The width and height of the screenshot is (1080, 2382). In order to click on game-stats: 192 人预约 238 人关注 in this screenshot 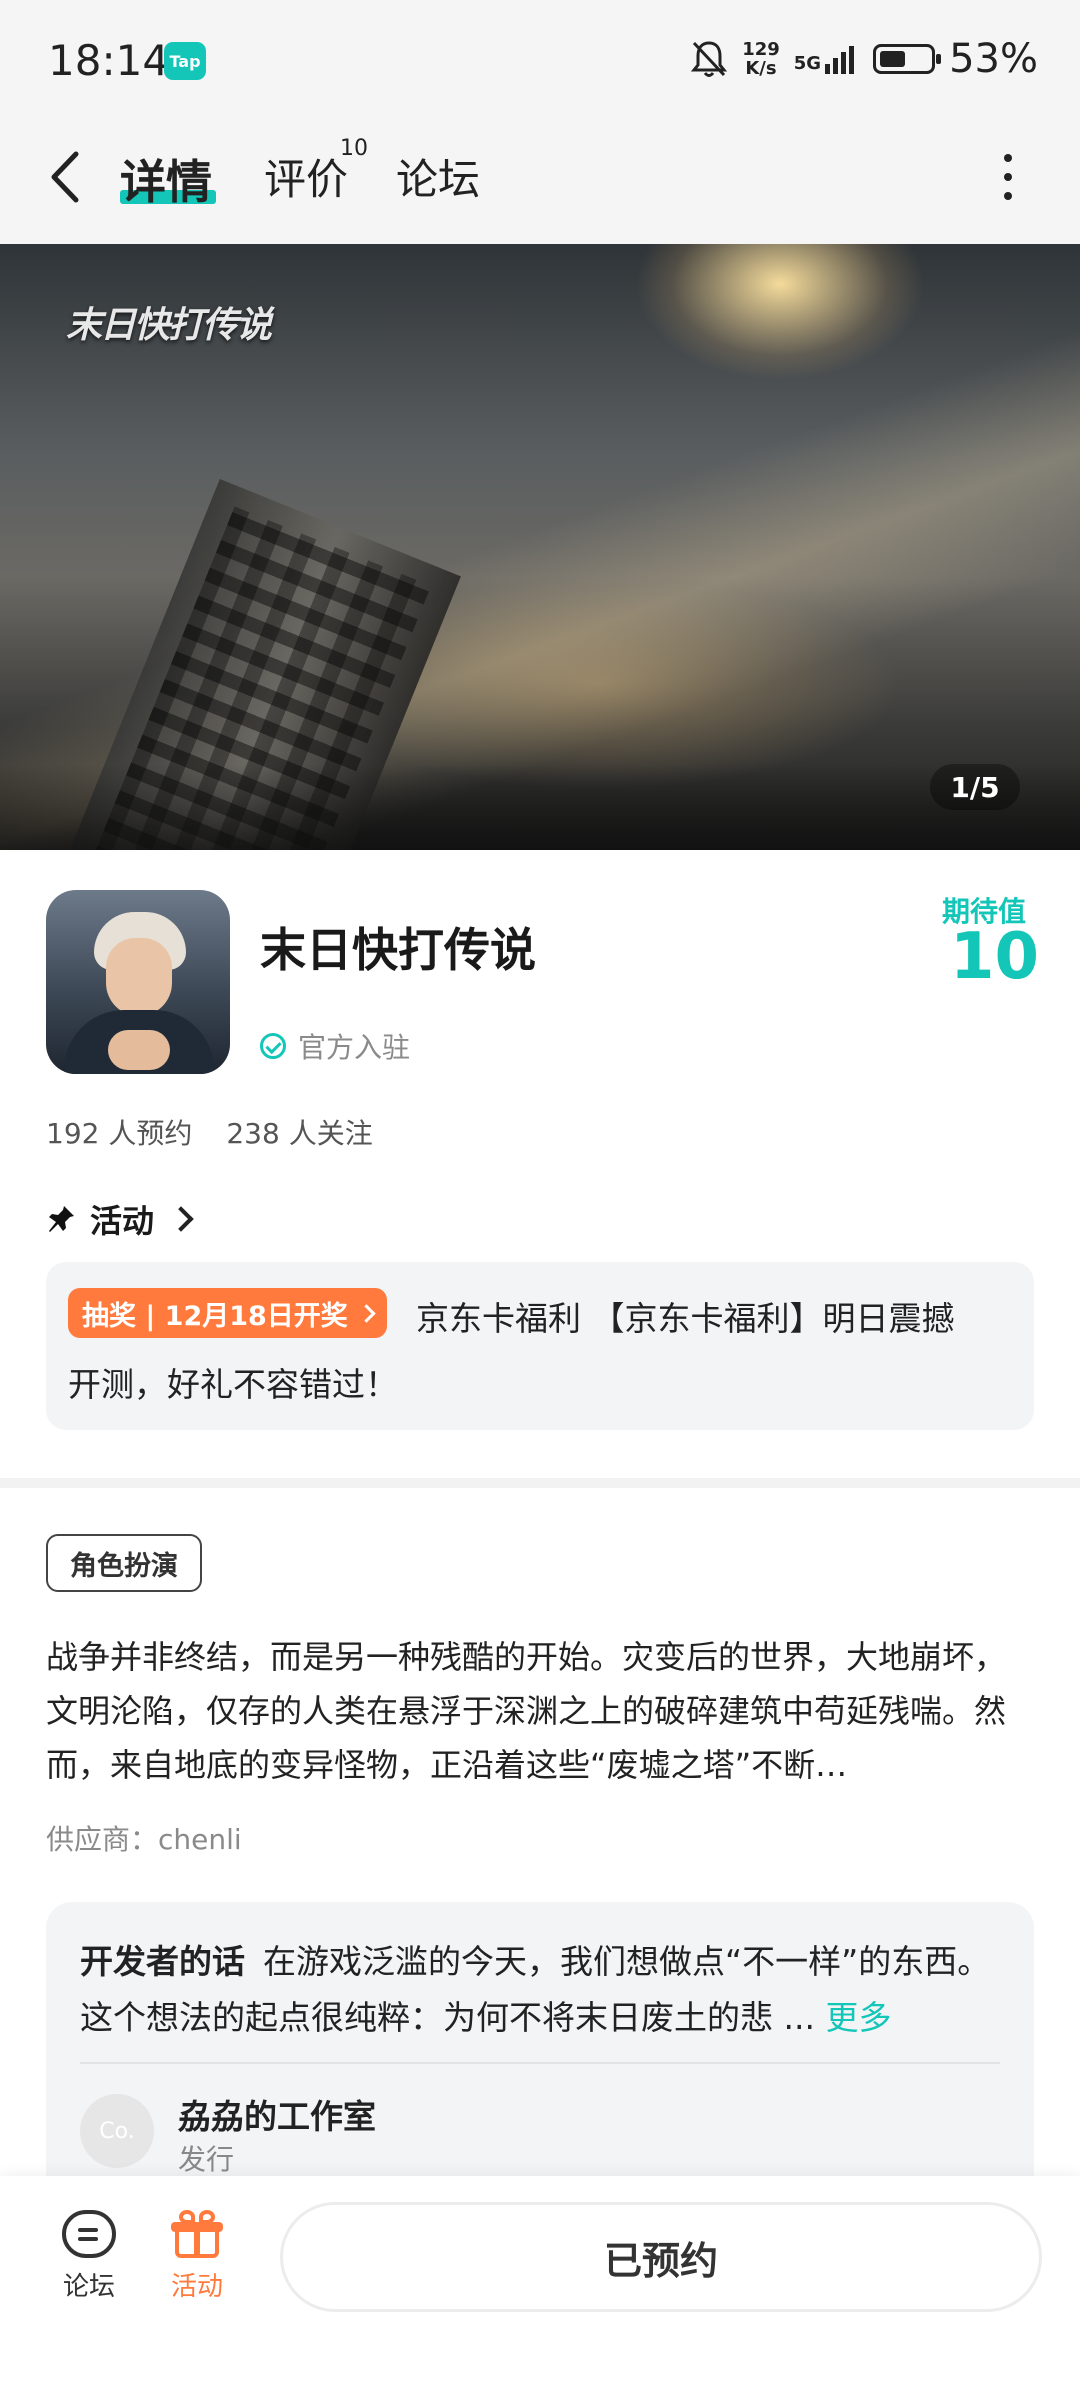, I will do `click(209, 1132)`.